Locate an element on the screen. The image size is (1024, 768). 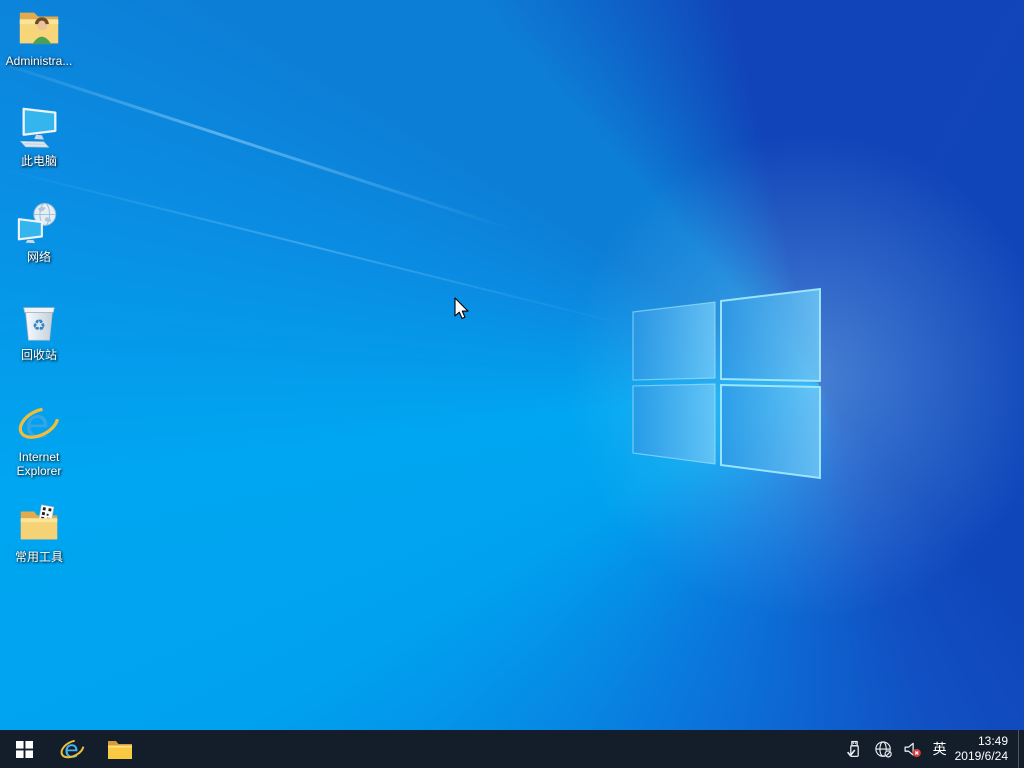
desktop-icon-label: Internet Explorer is located at coordinates (39, 464).